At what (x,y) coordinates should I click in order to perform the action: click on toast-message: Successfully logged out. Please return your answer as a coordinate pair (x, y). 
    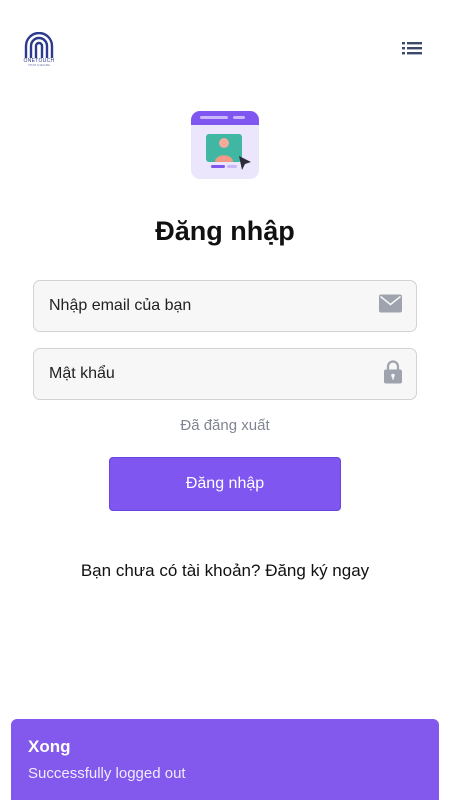
    Looking at the image, I should click on (107, 773).